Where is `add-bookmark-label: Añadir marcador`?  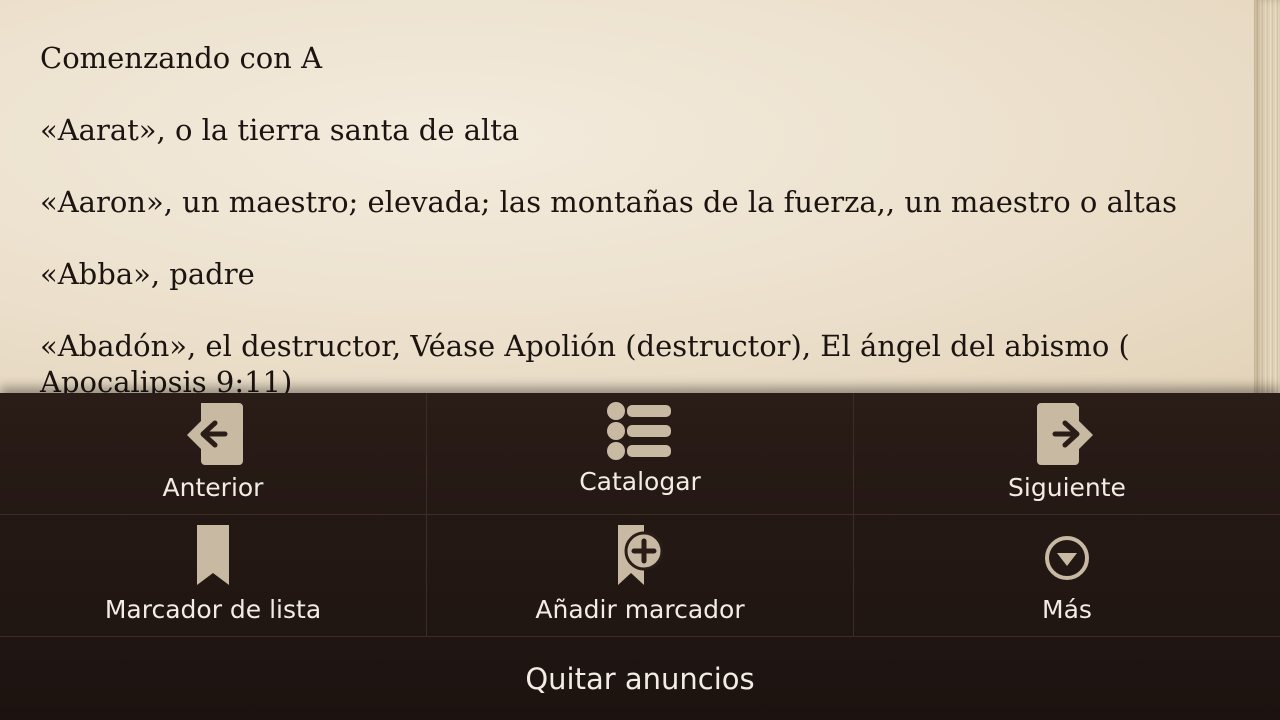
add-bookmark-label: Añadir marcador is located at coordinates (640, 609).